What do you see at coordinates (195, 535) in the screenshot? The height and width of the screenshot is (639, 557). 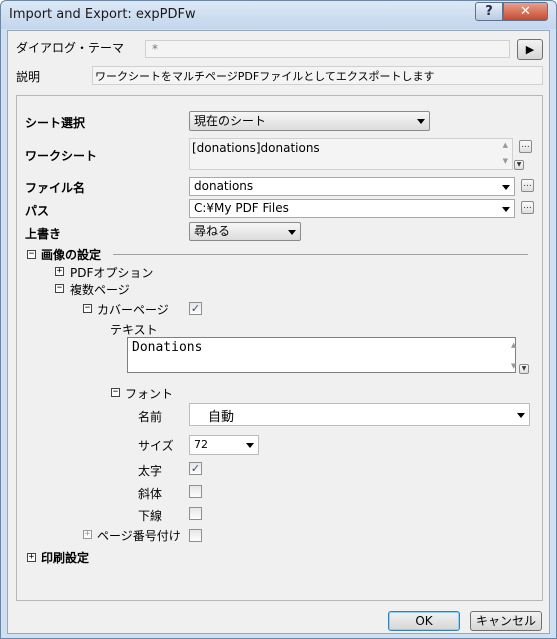 I see `page-number-checkbox` at bounding box center [195, 535].